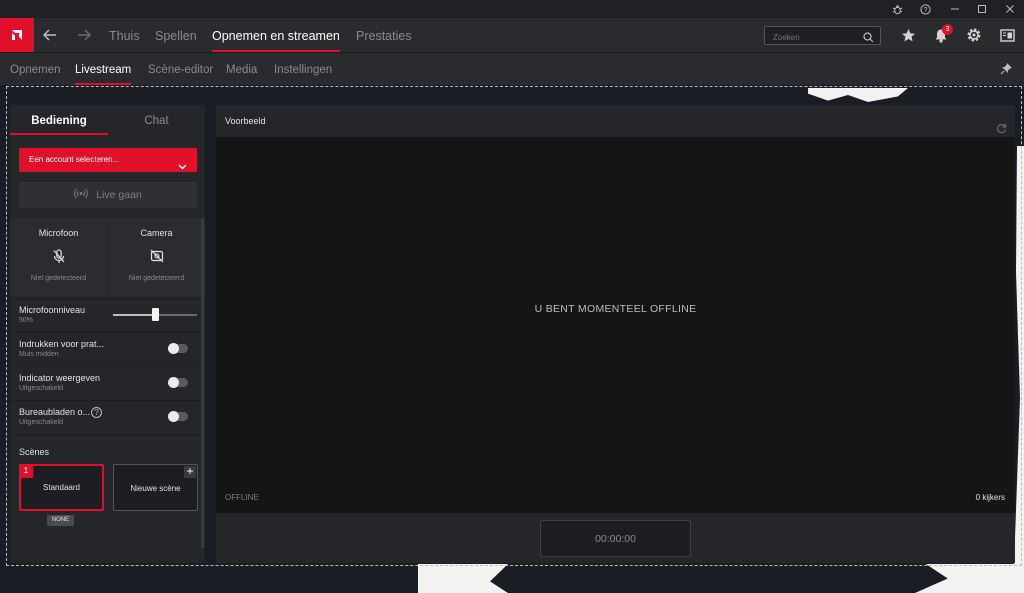 This screenshot has width=1024, height=593. Describe the element at coordinates (156, 120) in the screenshot. I see `tab-chat: Chat` at that location.